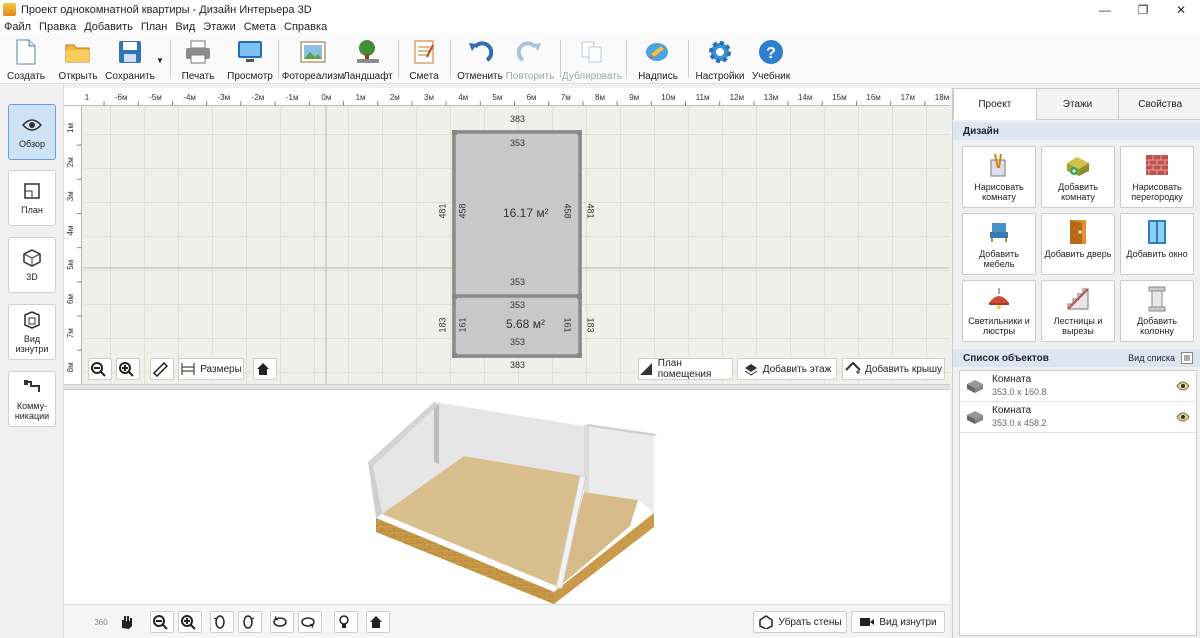 The image size is (1200, 638). What do you see at coordinates (1077, 104) in the screenshot?
I see `tab-floors: Этажи` at bounding box center [1077, 104].